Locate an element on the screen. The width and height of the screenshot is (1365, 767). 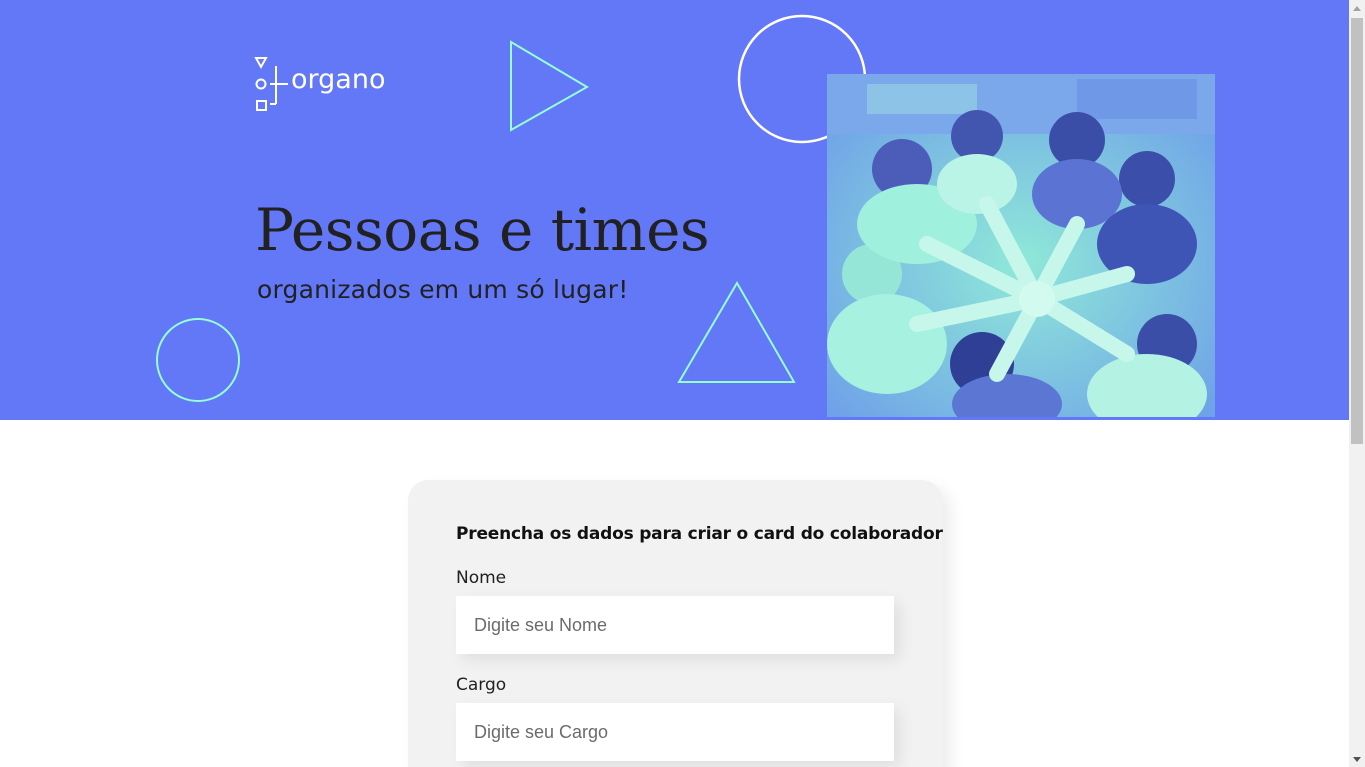
team-hands-photo is located at coordinates (1021, 245).